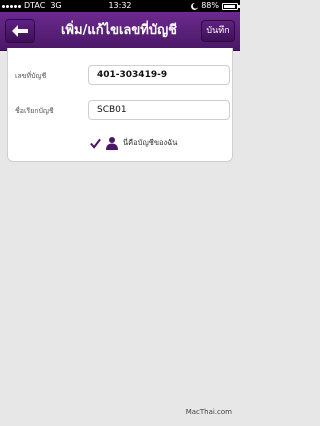 This screenshot has width=320, height=426. I want to click on own-account-toggle: นี่คือบัญชีของฉัน, so click(133, 143).